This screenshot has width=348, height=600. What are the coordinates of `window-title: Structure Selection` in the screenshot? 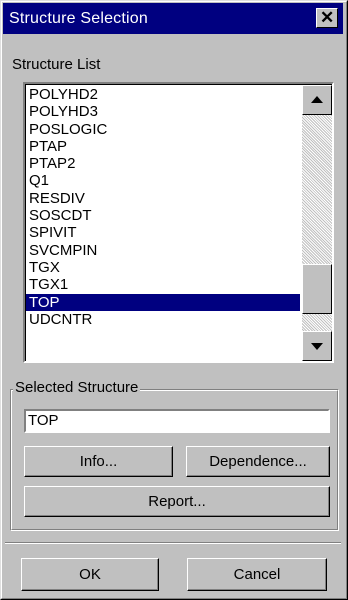 It's located at (78, 18).